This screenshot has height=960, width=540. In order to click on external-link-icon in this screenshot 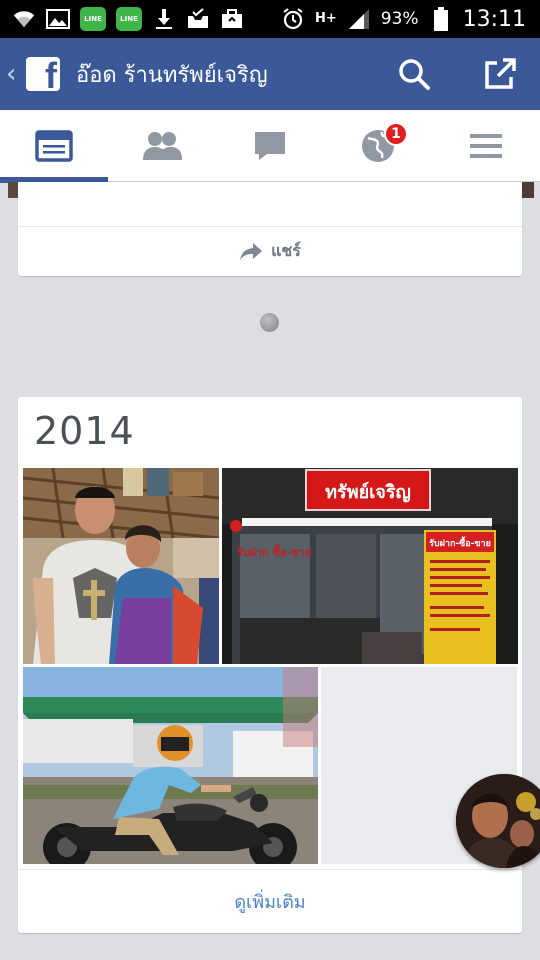, I will do `click(500, 73)`.